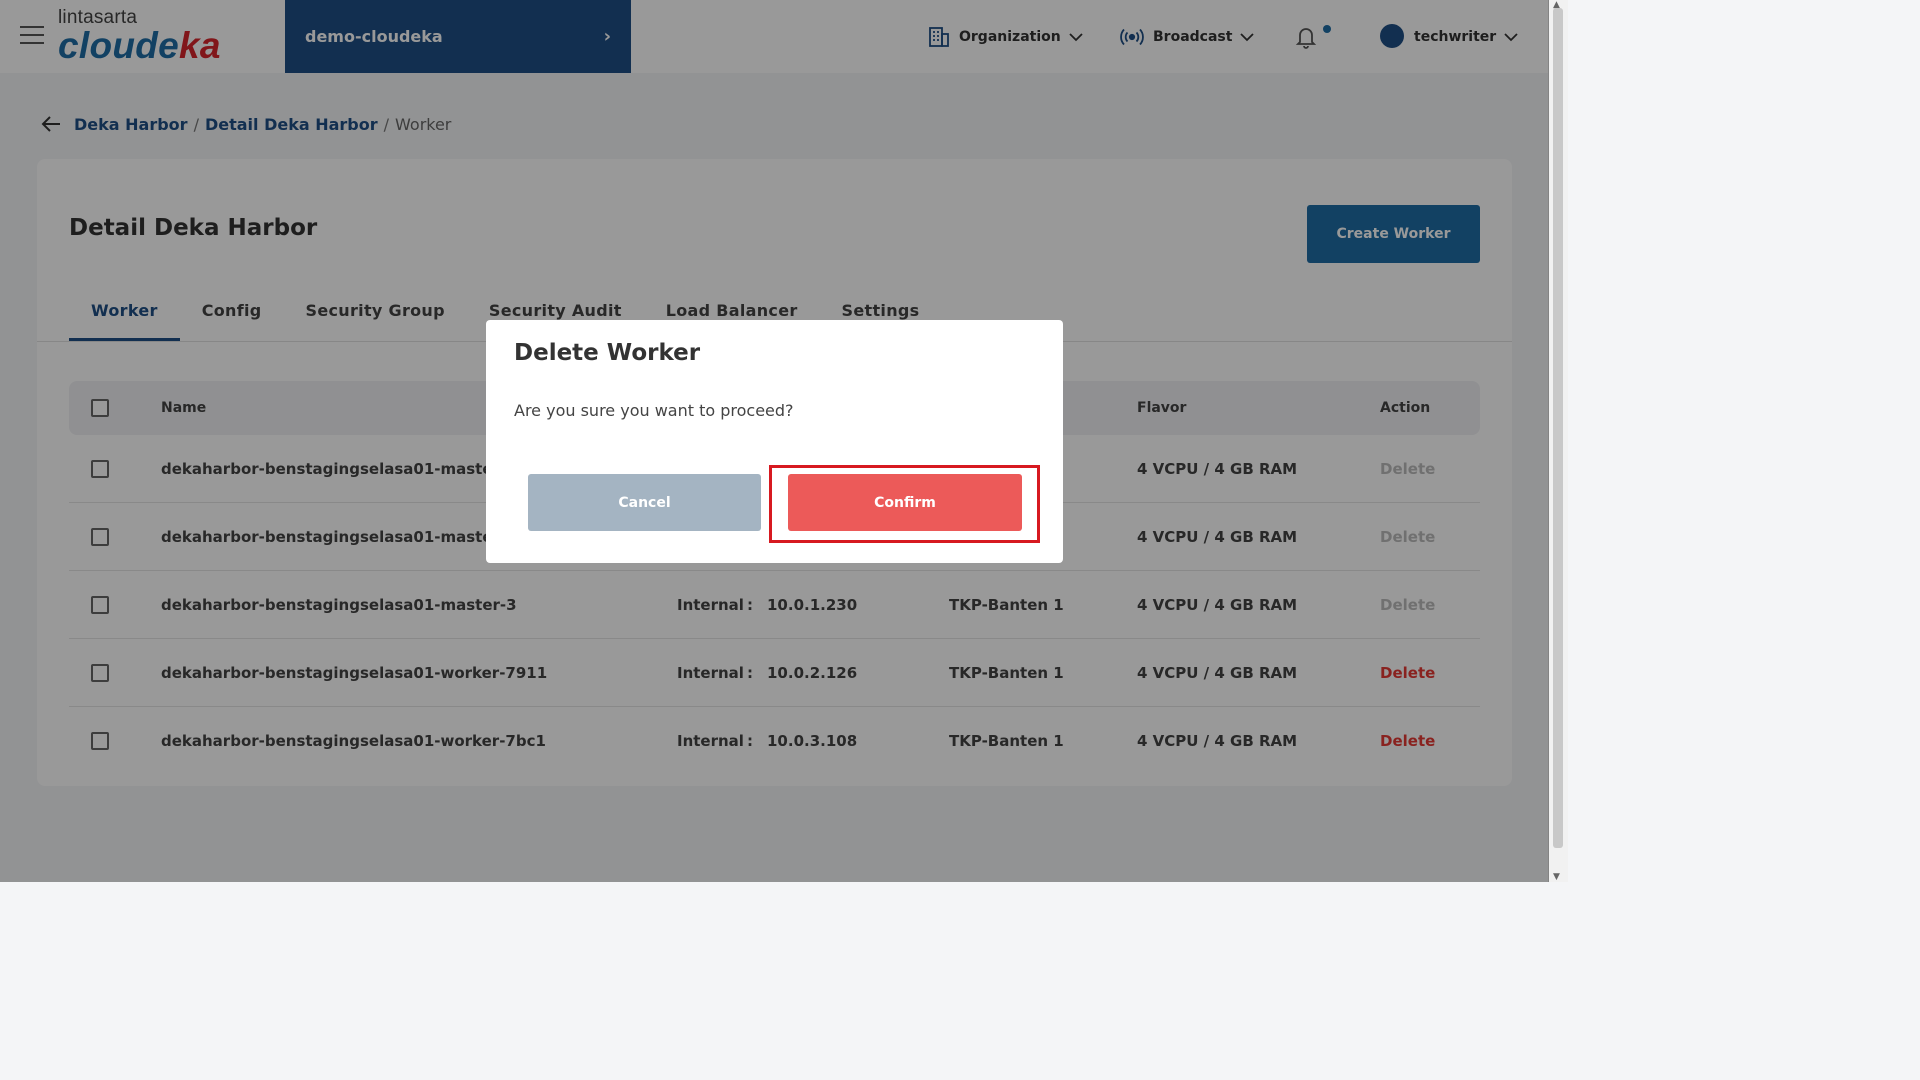 Image resolution: width=1920 pixels, height=1080 pixels. What do you see at coordinates (905, 502) in the screenshot?
I see `confirm-button: Confirm` at bounding box center [905, 502].